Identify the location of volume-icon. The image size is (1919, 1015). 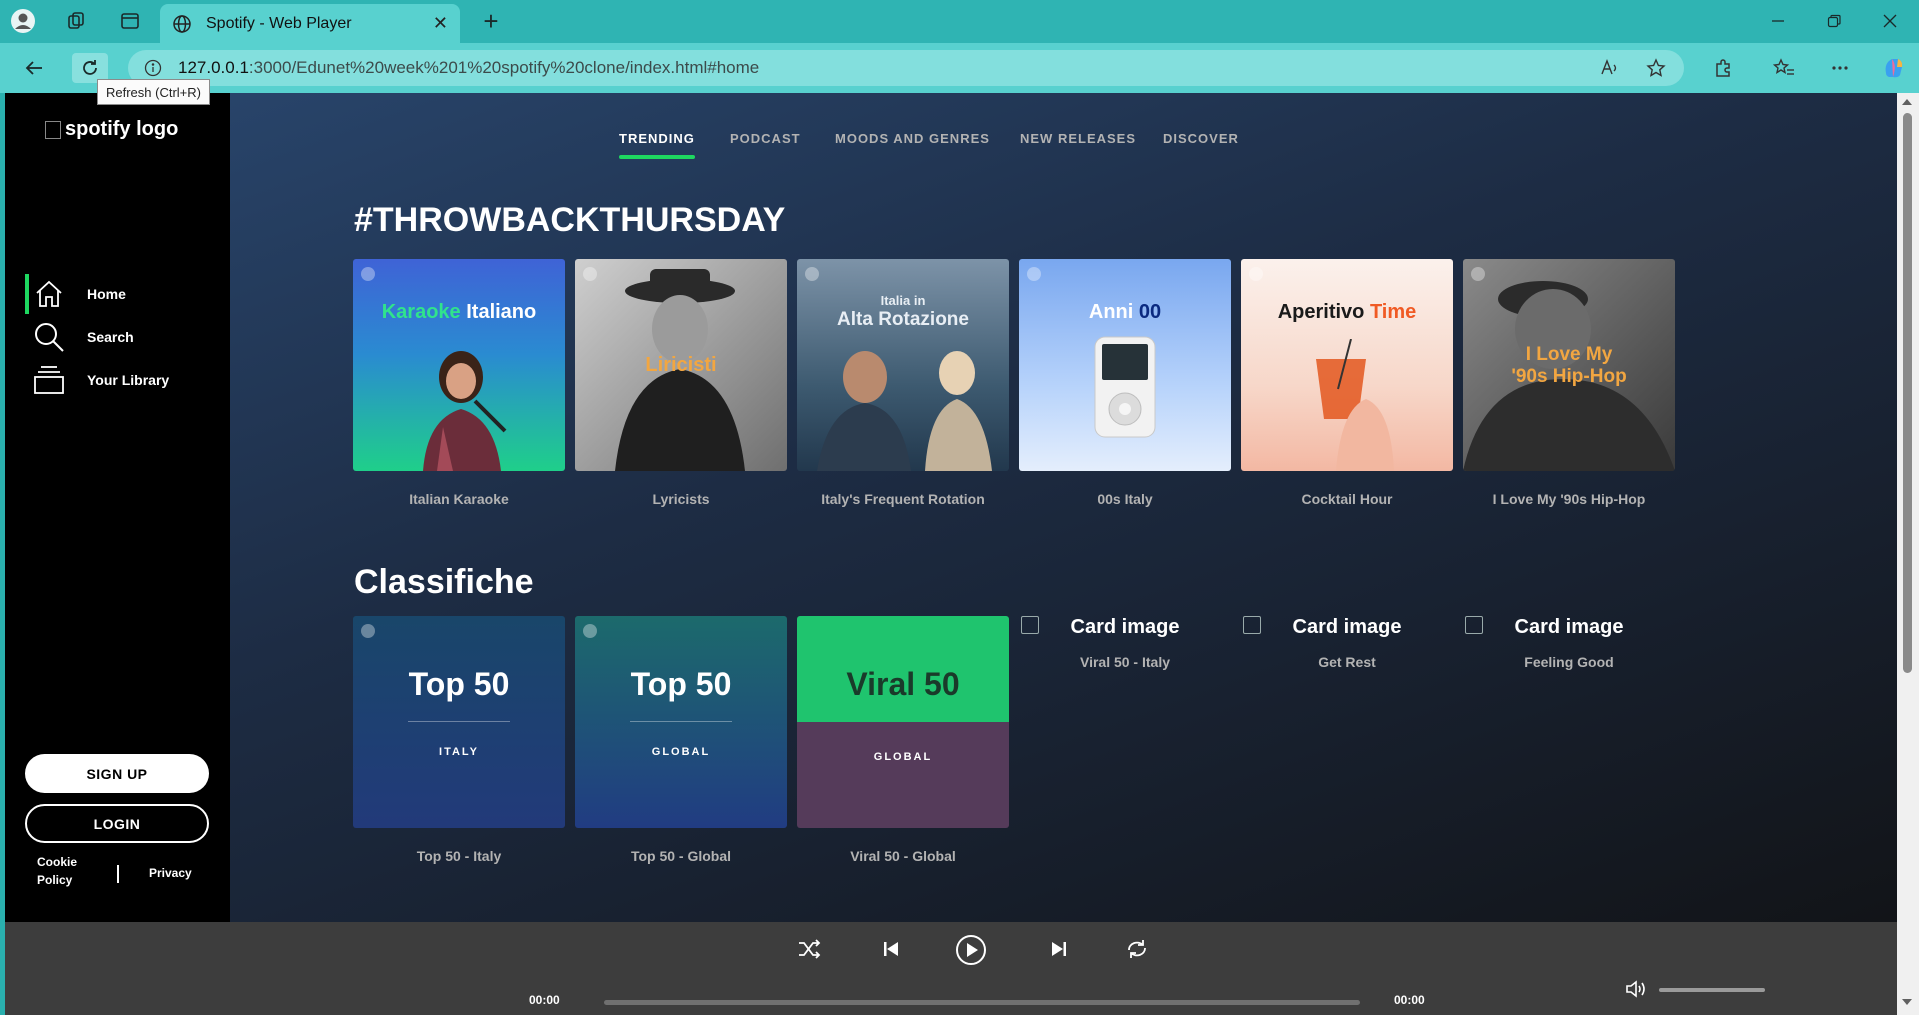
(1636, 989).